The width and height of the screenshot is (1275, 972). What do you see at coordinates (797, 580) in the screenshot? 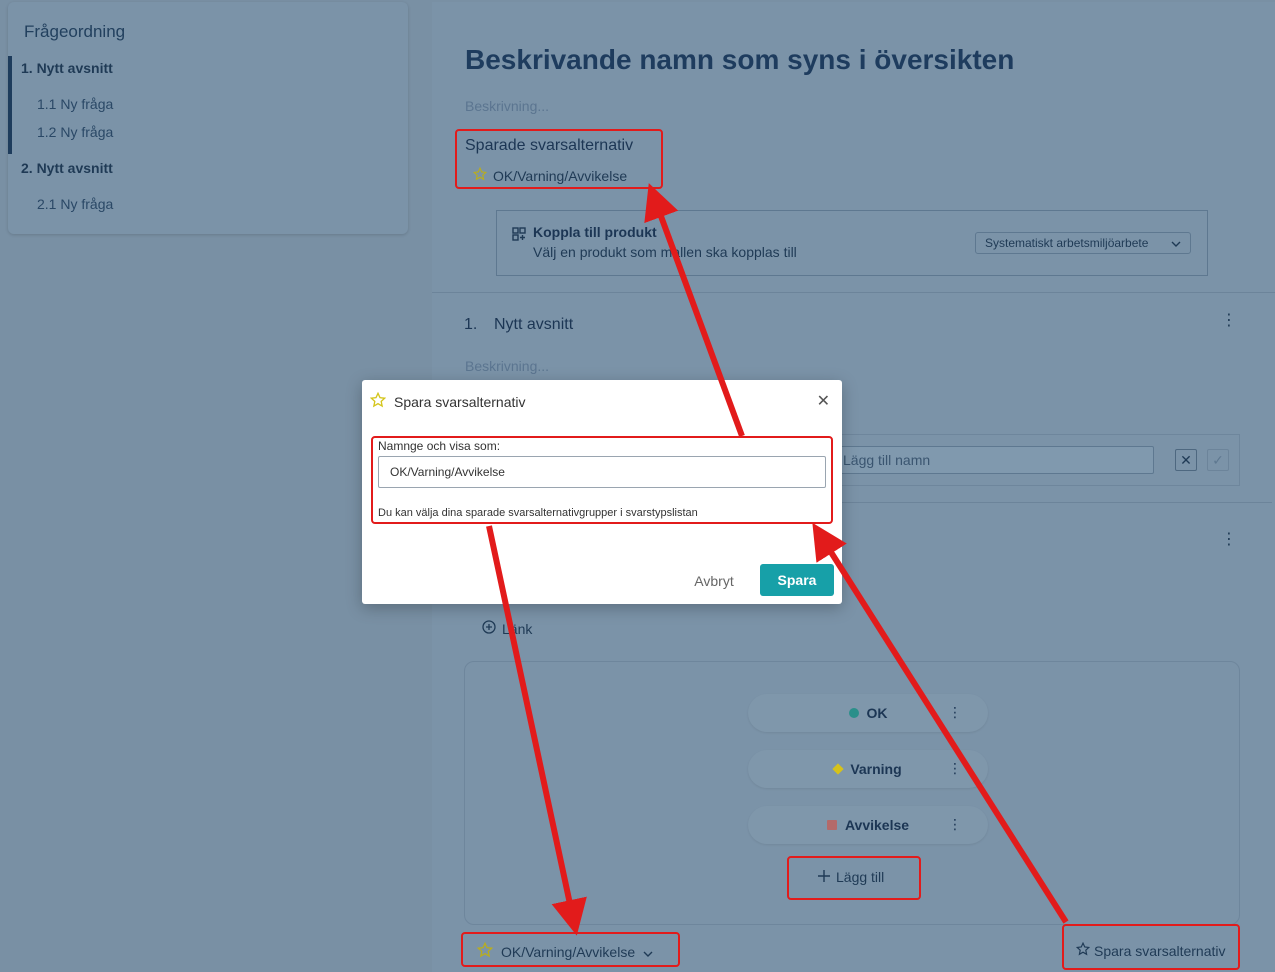
I see `save-button: Spara` at bounding box center [797, 580].